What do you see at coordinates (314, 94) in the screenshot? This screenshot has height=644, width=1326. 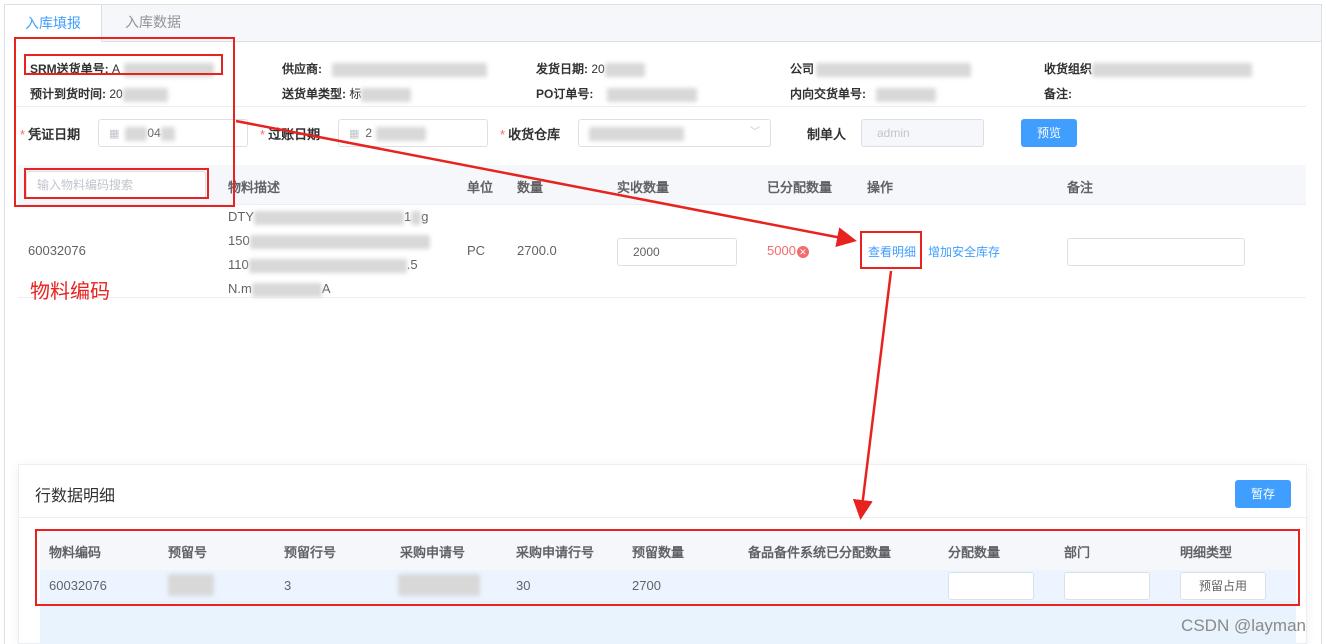 I see `delivery-type-label: 送货单类型:` at bounding box center [314, 94].